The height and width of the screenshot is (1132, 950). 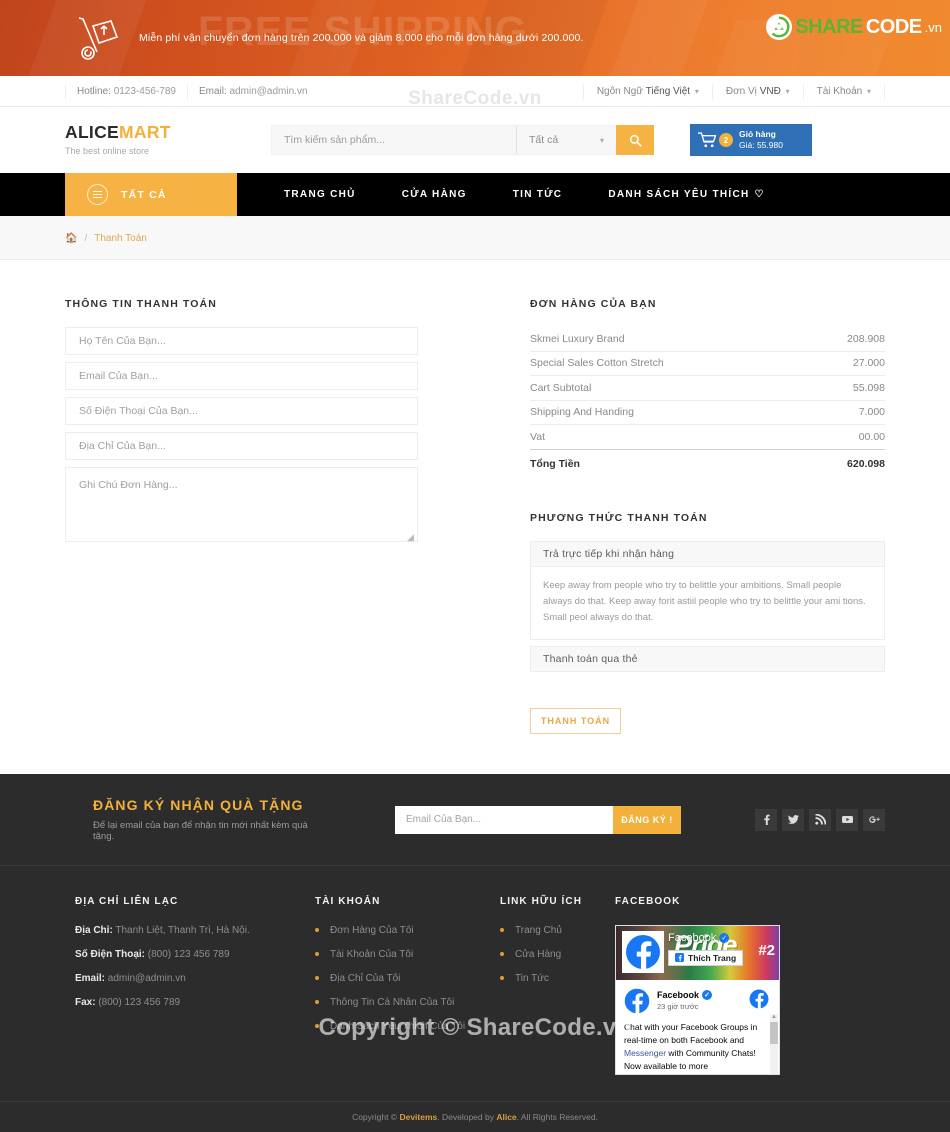 I want to click on social-link-twitter, so click(x=793, y=819).